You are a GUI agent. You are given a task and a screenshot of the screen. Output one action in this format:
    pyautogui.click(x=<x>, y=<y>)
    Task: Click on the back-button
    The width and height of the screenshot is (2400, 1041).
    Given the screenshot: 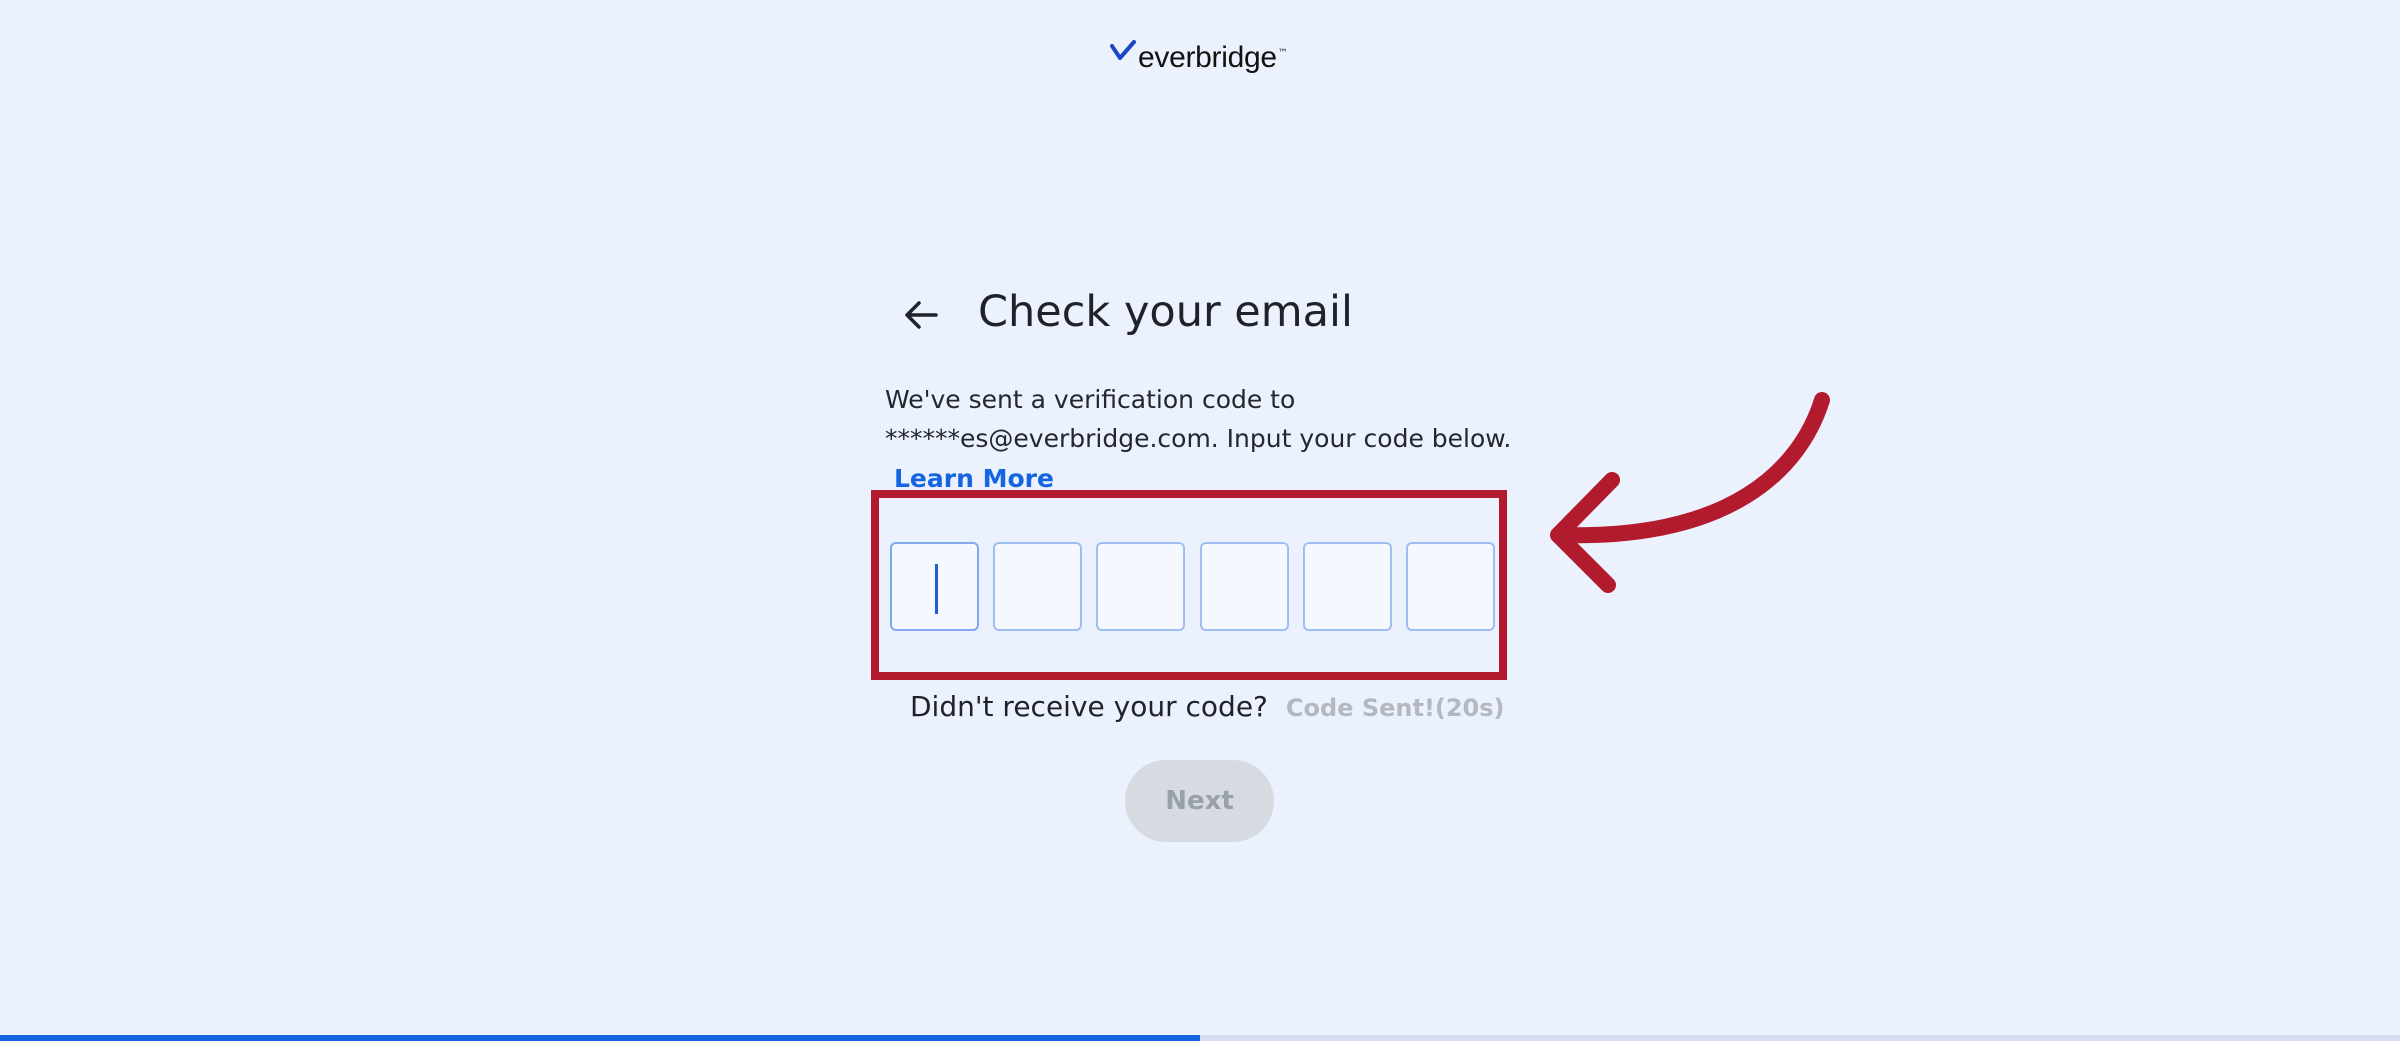 What is the action you would take?
    pyautogui.click(x=921, y=315)
    